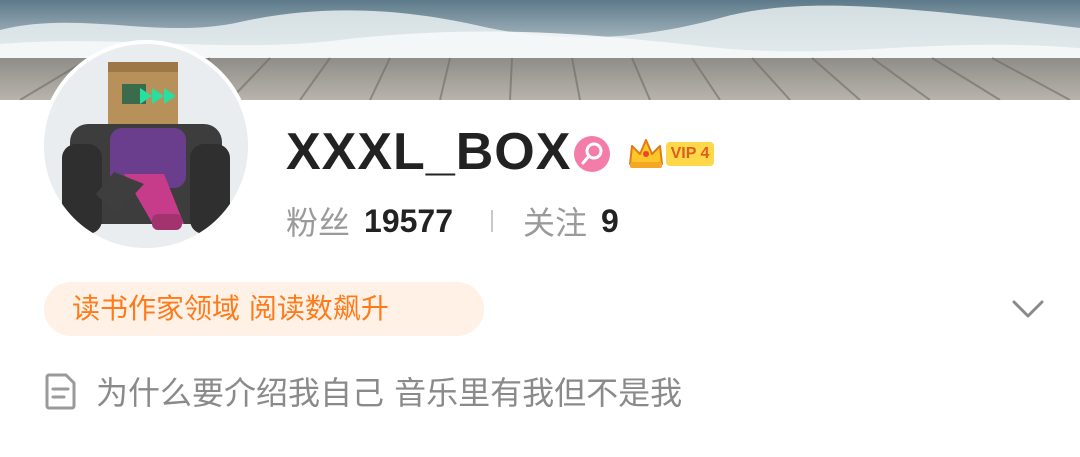 The height and width of the screenshot is (457, 1080). I want to click on bio-text: 为什么要介绍我自己 音乐里有我但不是我, so click(389, 393).